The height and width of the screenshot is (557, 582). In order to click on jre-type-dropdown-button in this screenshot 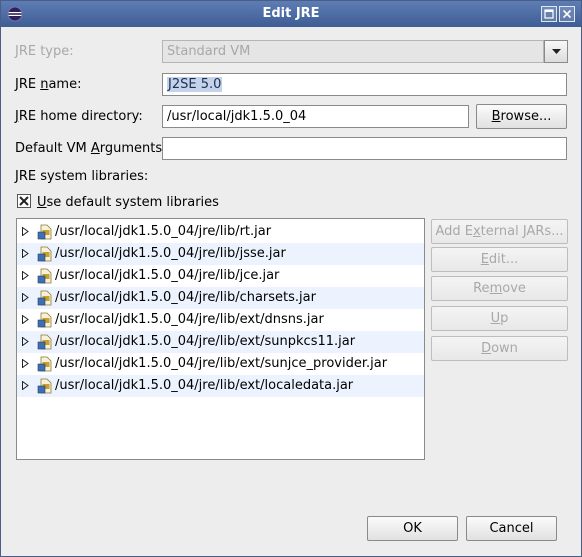, I will do `click(556, 51)`.